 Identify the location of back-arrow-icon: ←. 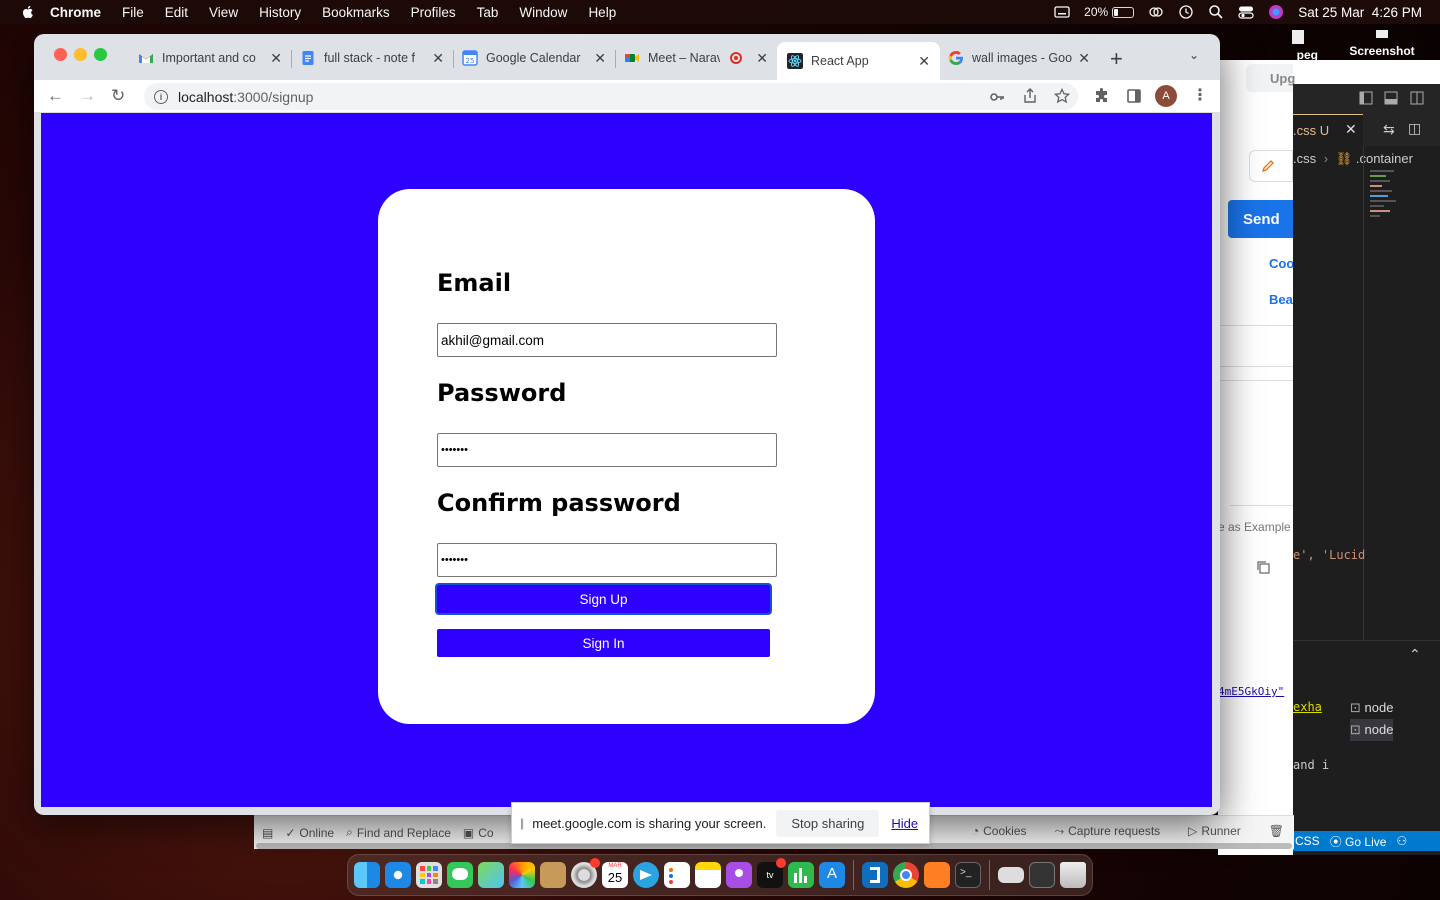
(55, 96).